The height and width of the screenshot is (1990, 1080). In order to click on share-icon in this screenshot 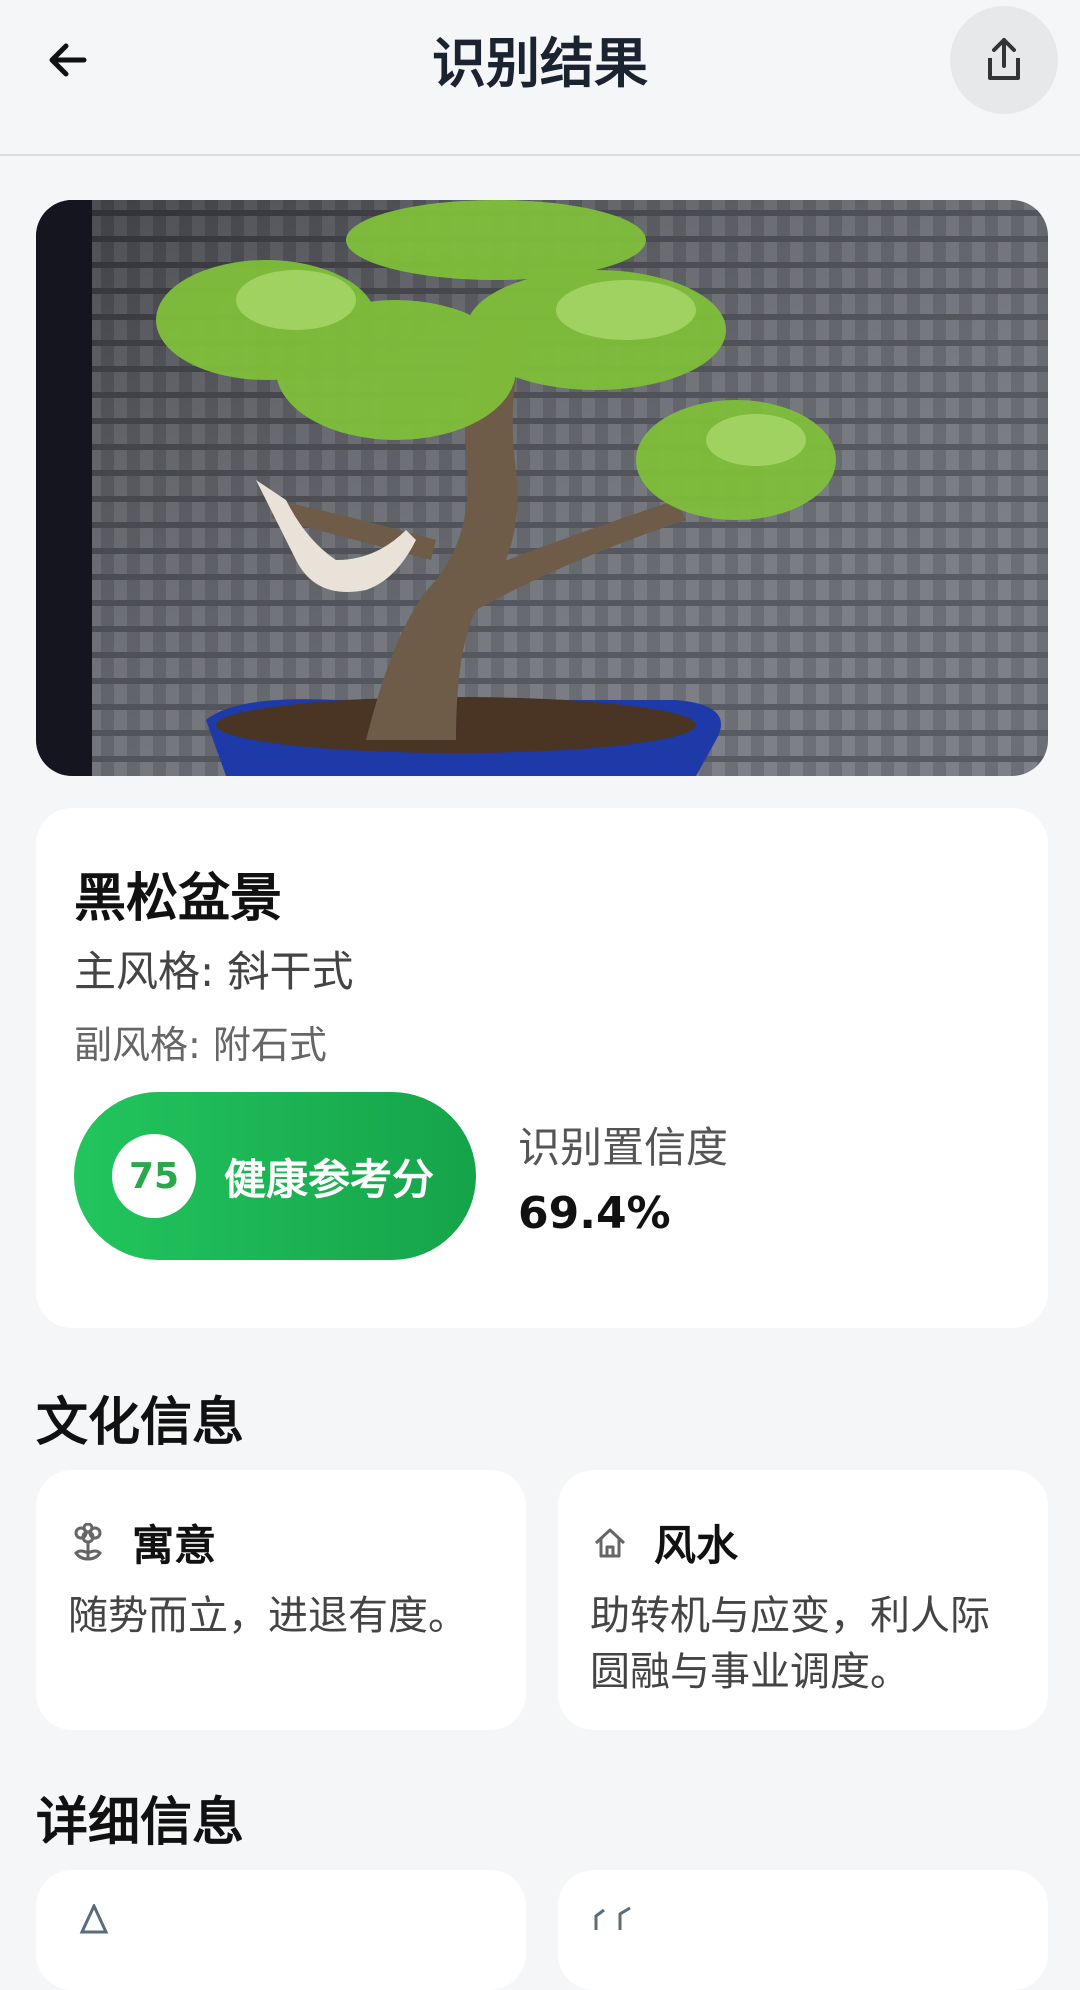, I will do `click(1004, 59)`.